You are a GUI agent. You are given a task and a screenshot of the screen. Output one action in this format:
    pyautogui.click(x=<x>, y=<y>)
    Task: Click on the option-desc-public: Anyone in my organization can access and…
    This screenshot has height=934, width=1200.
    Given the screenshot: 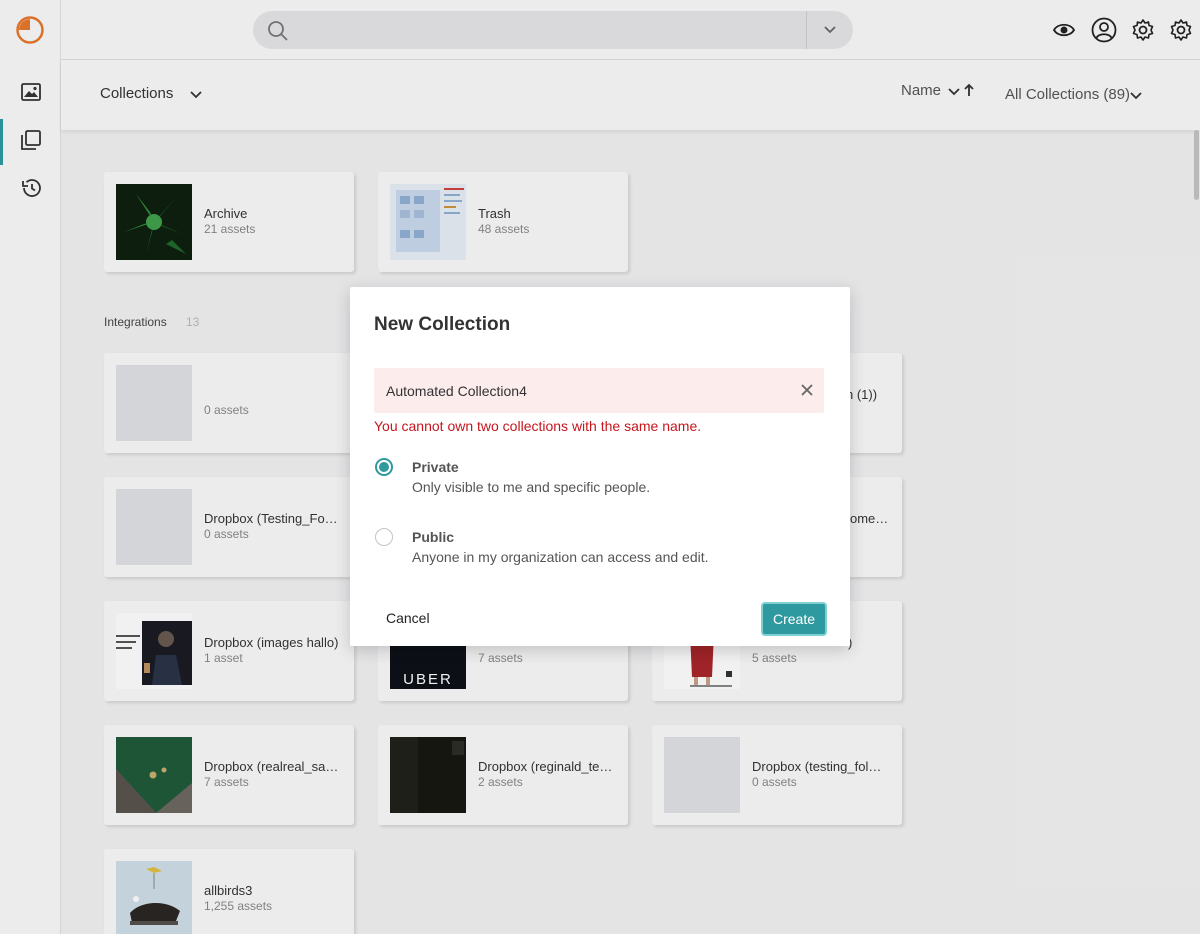 What is the action you would take?
    pyautogui.click(x=560, y=557)
    